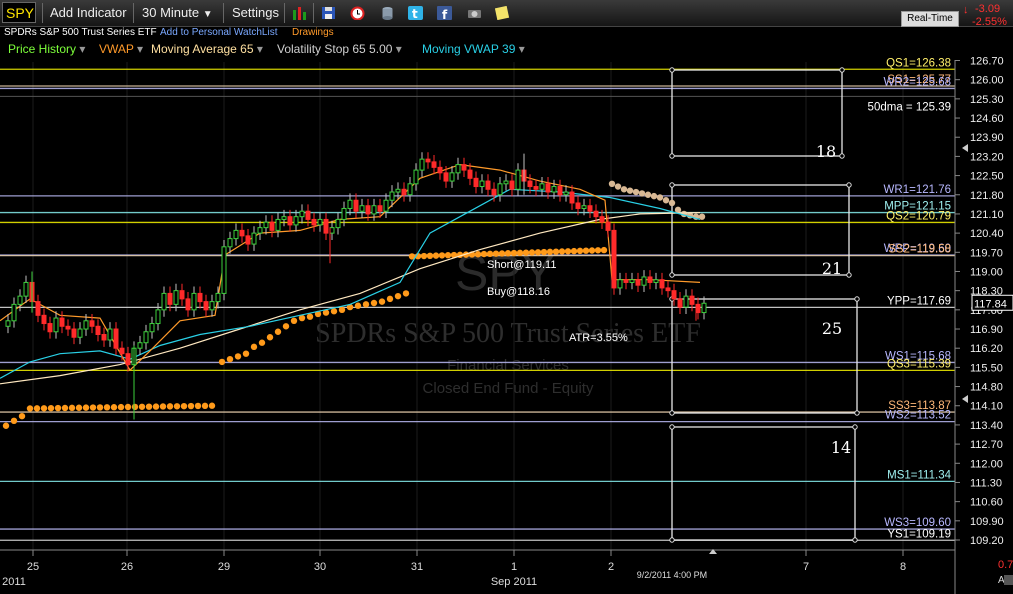 The width and height of the screenshot is (1013, 594). I want to click on twitter-icon: t, so click(415, 13).